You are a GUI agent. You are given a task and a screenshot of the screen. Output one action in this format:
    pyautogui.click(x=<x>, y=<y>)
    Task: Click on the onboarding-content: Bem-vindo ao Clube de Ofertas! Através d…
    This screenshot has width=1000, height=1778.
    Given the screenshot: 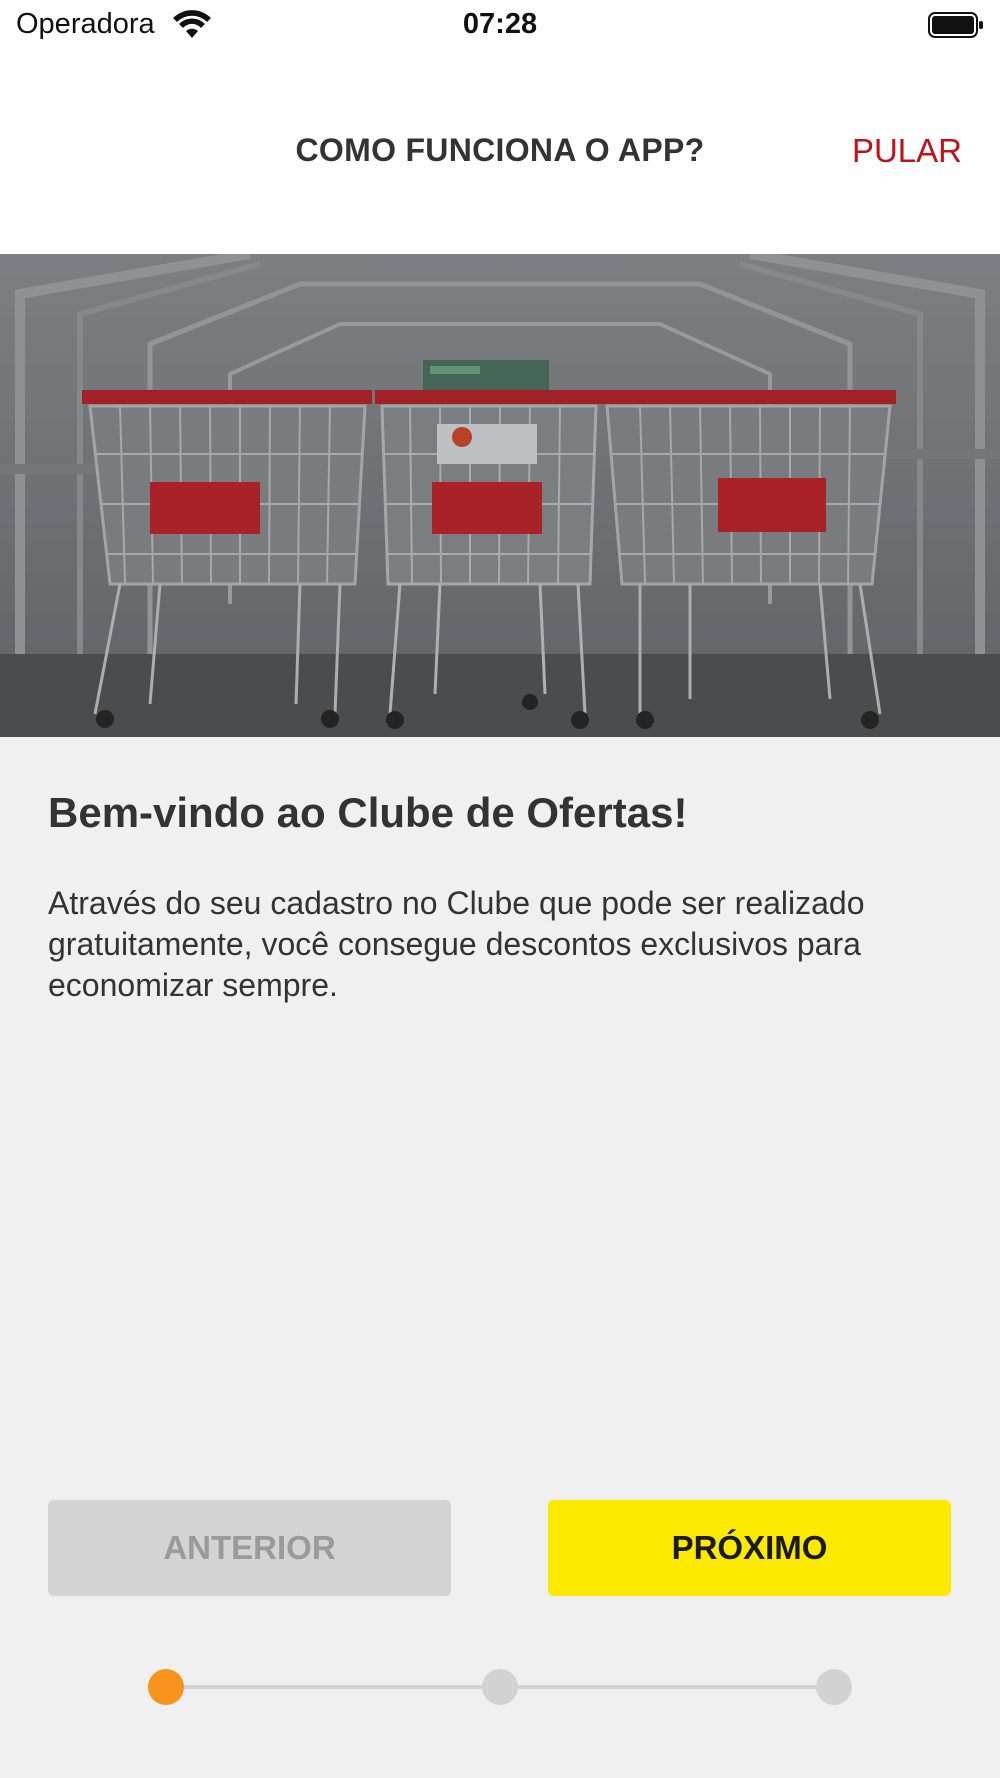 What is the action you would take?
    pyautogui.click(x=500, y=897)
    